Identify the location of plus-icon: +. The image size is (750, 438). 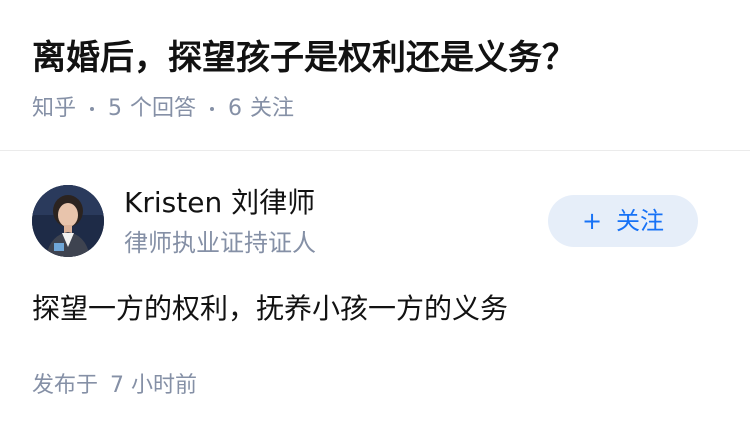
(592, 221).